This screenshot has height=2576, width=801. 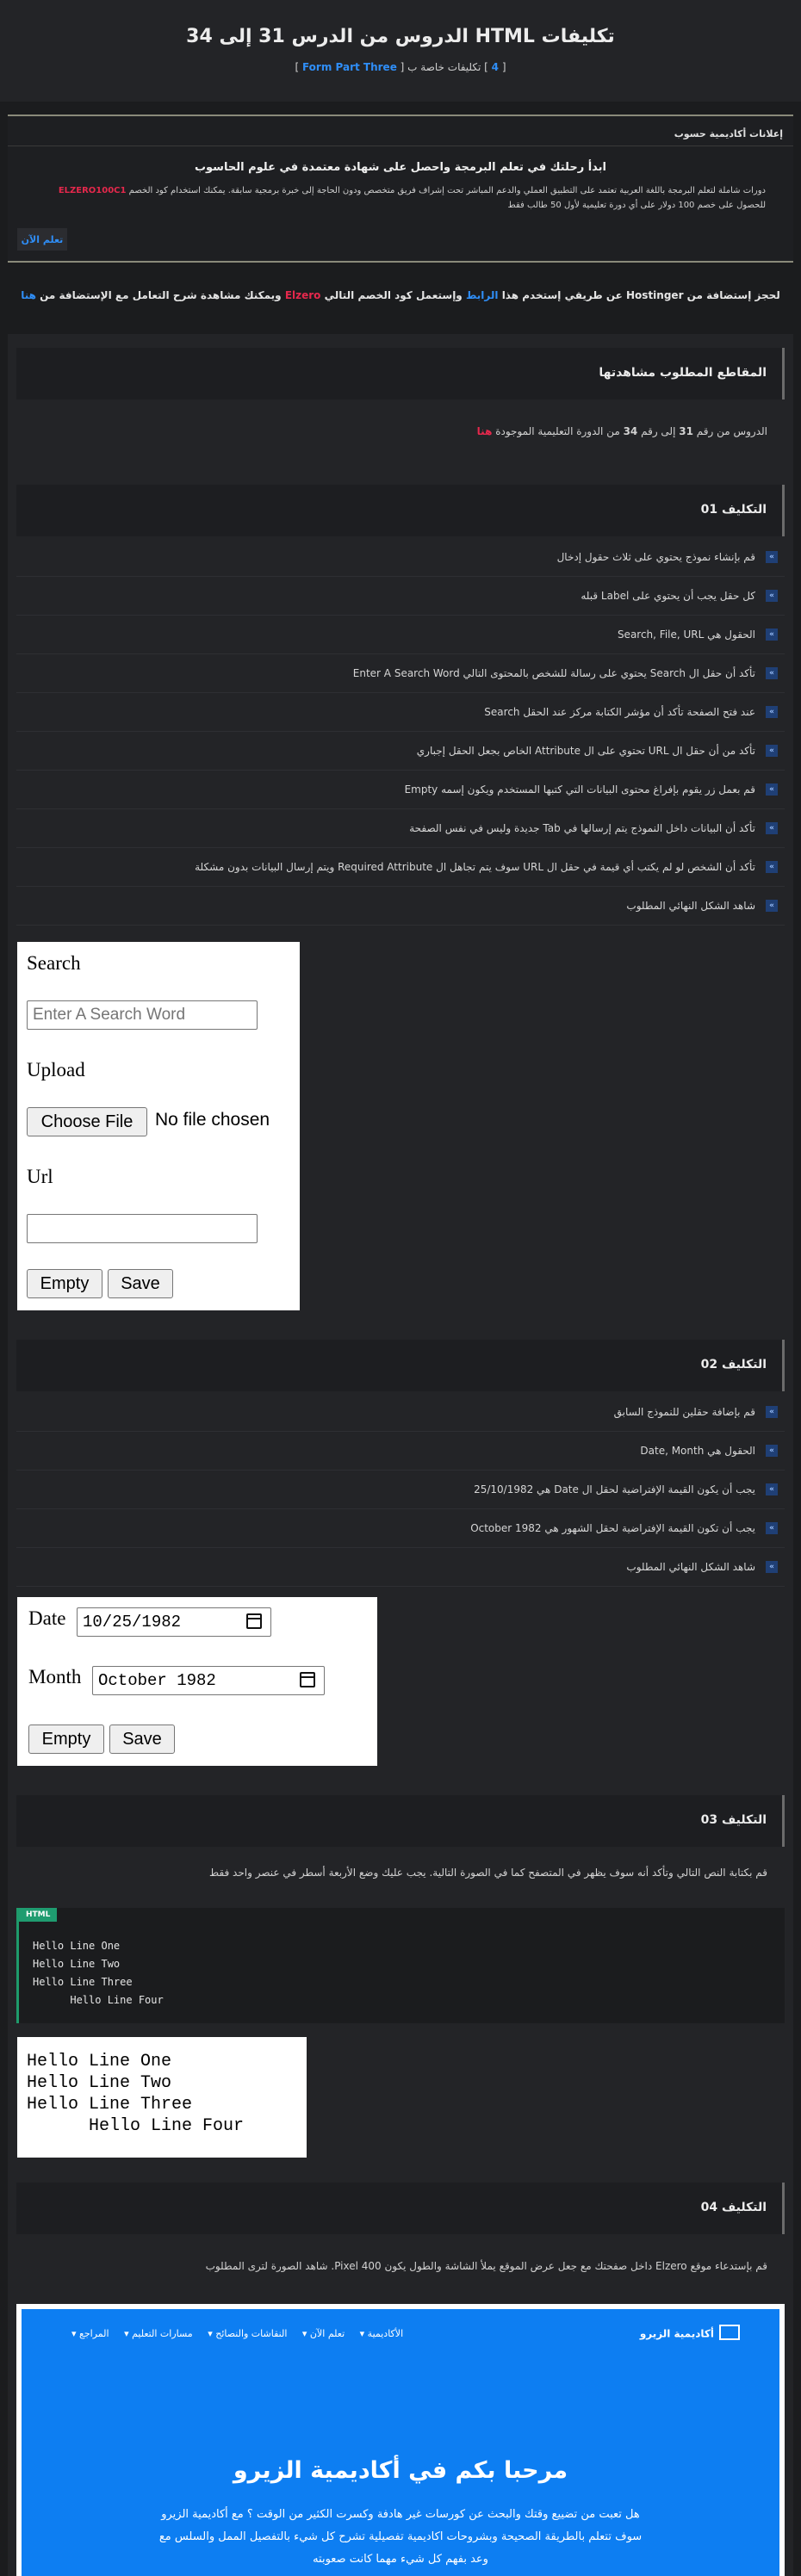 I want to click on task-item-text: كل حقل يجب أن يحتوي على Label قبله, so click(x=668, y=596).